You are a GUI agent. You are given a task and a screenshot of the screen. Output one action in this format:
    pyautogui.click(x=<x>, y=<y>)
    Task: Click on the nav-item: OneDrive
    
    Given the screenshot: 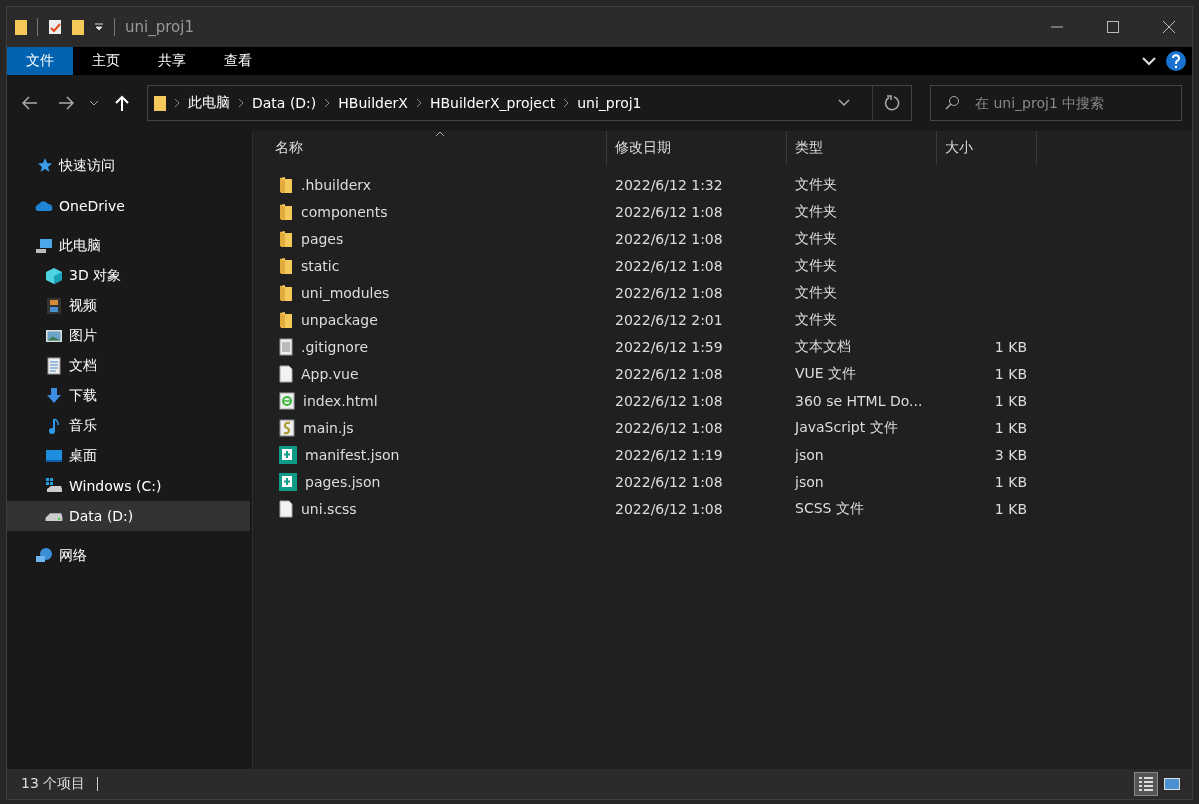 What is the action you would take?
    pyautogui.click(x=128, y=206)
    